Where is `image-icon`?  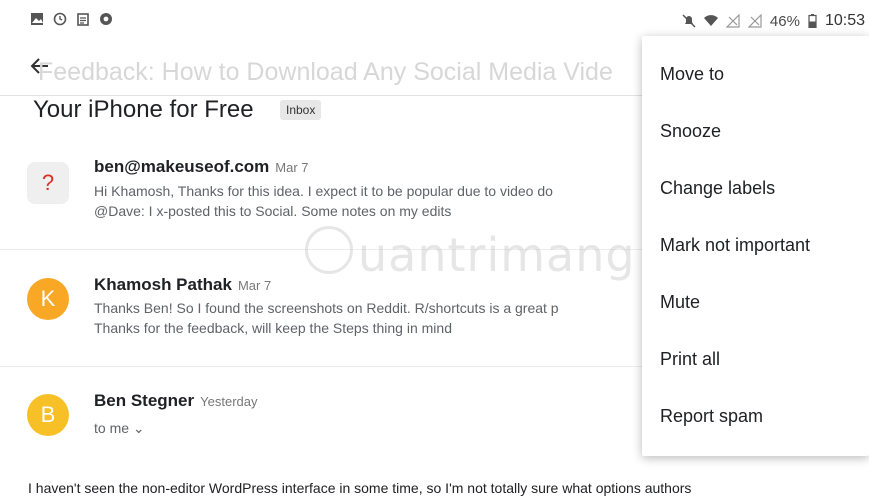
image-icon is located at coordinates (37, 19).